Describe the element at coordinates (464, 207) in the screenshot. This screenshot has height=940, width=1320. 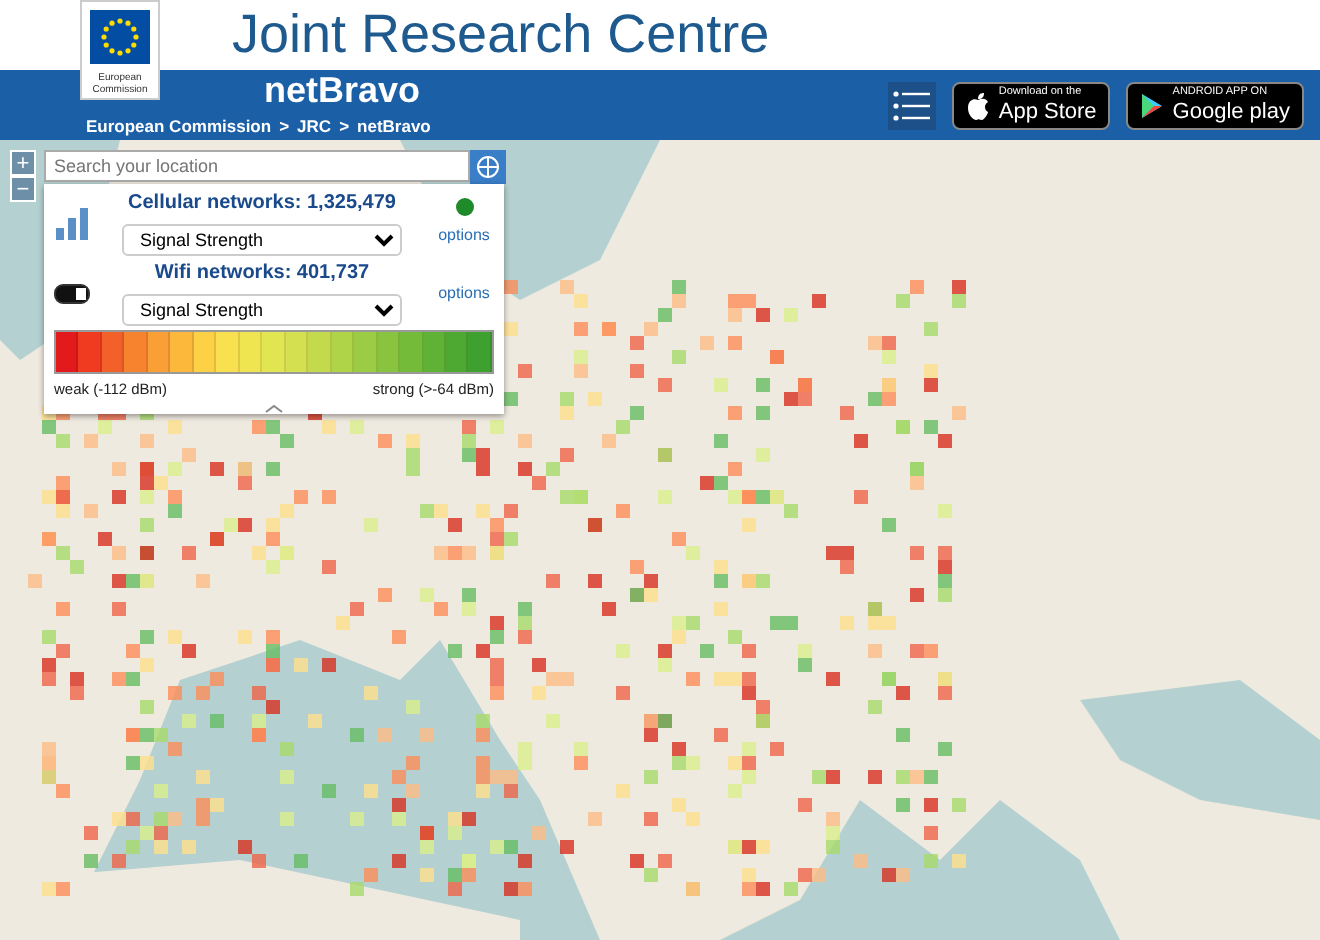
I see `status-dot-icon` at that location.